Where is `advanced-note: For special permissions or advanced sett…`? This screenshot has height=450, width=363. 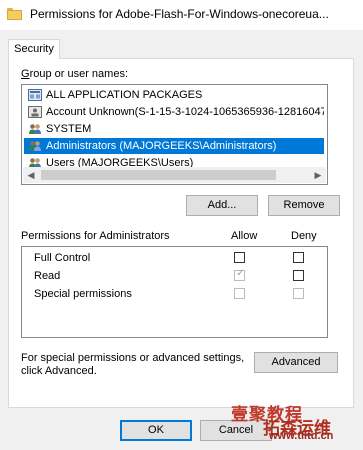 advanced-note: For special permissions or advanced sett… is located at coordinates (133, 364).